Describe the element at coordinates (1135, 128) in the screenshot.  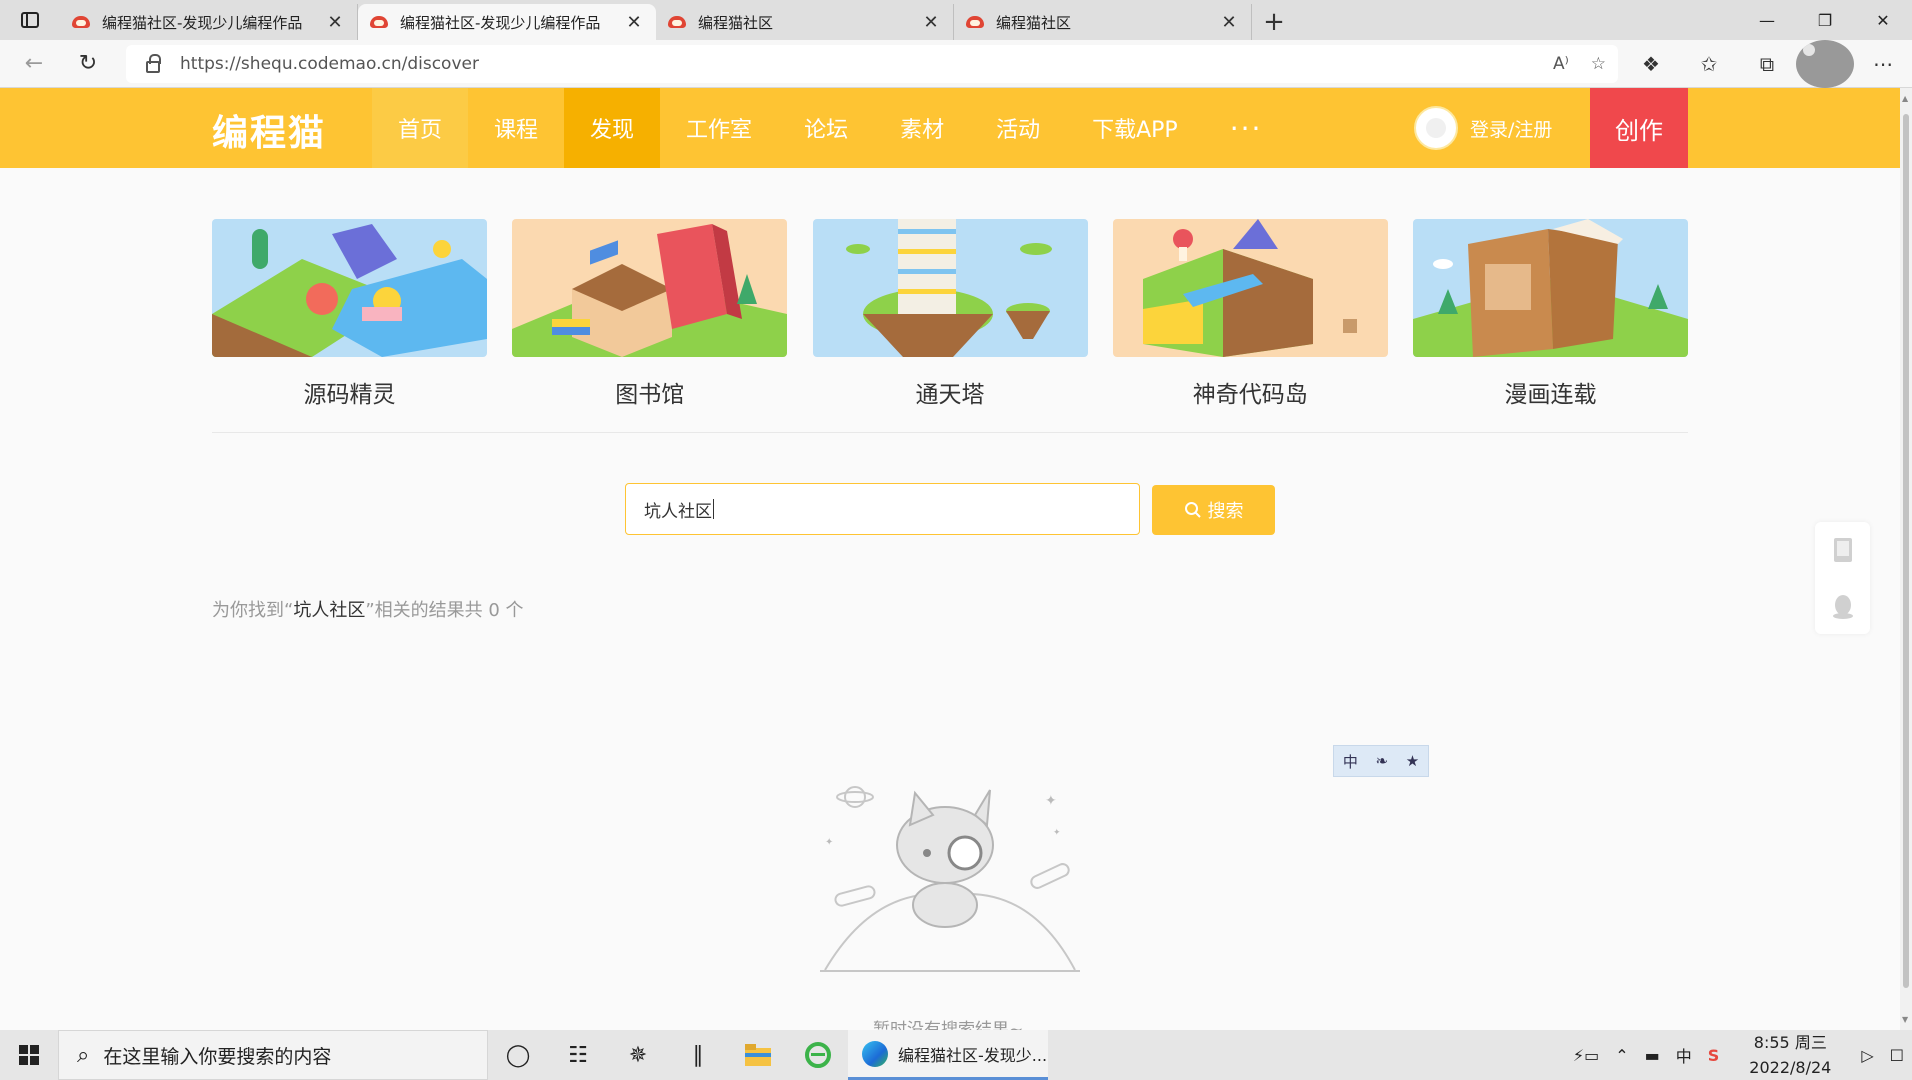
I see `nav-download-app: 下载APP` at that location.